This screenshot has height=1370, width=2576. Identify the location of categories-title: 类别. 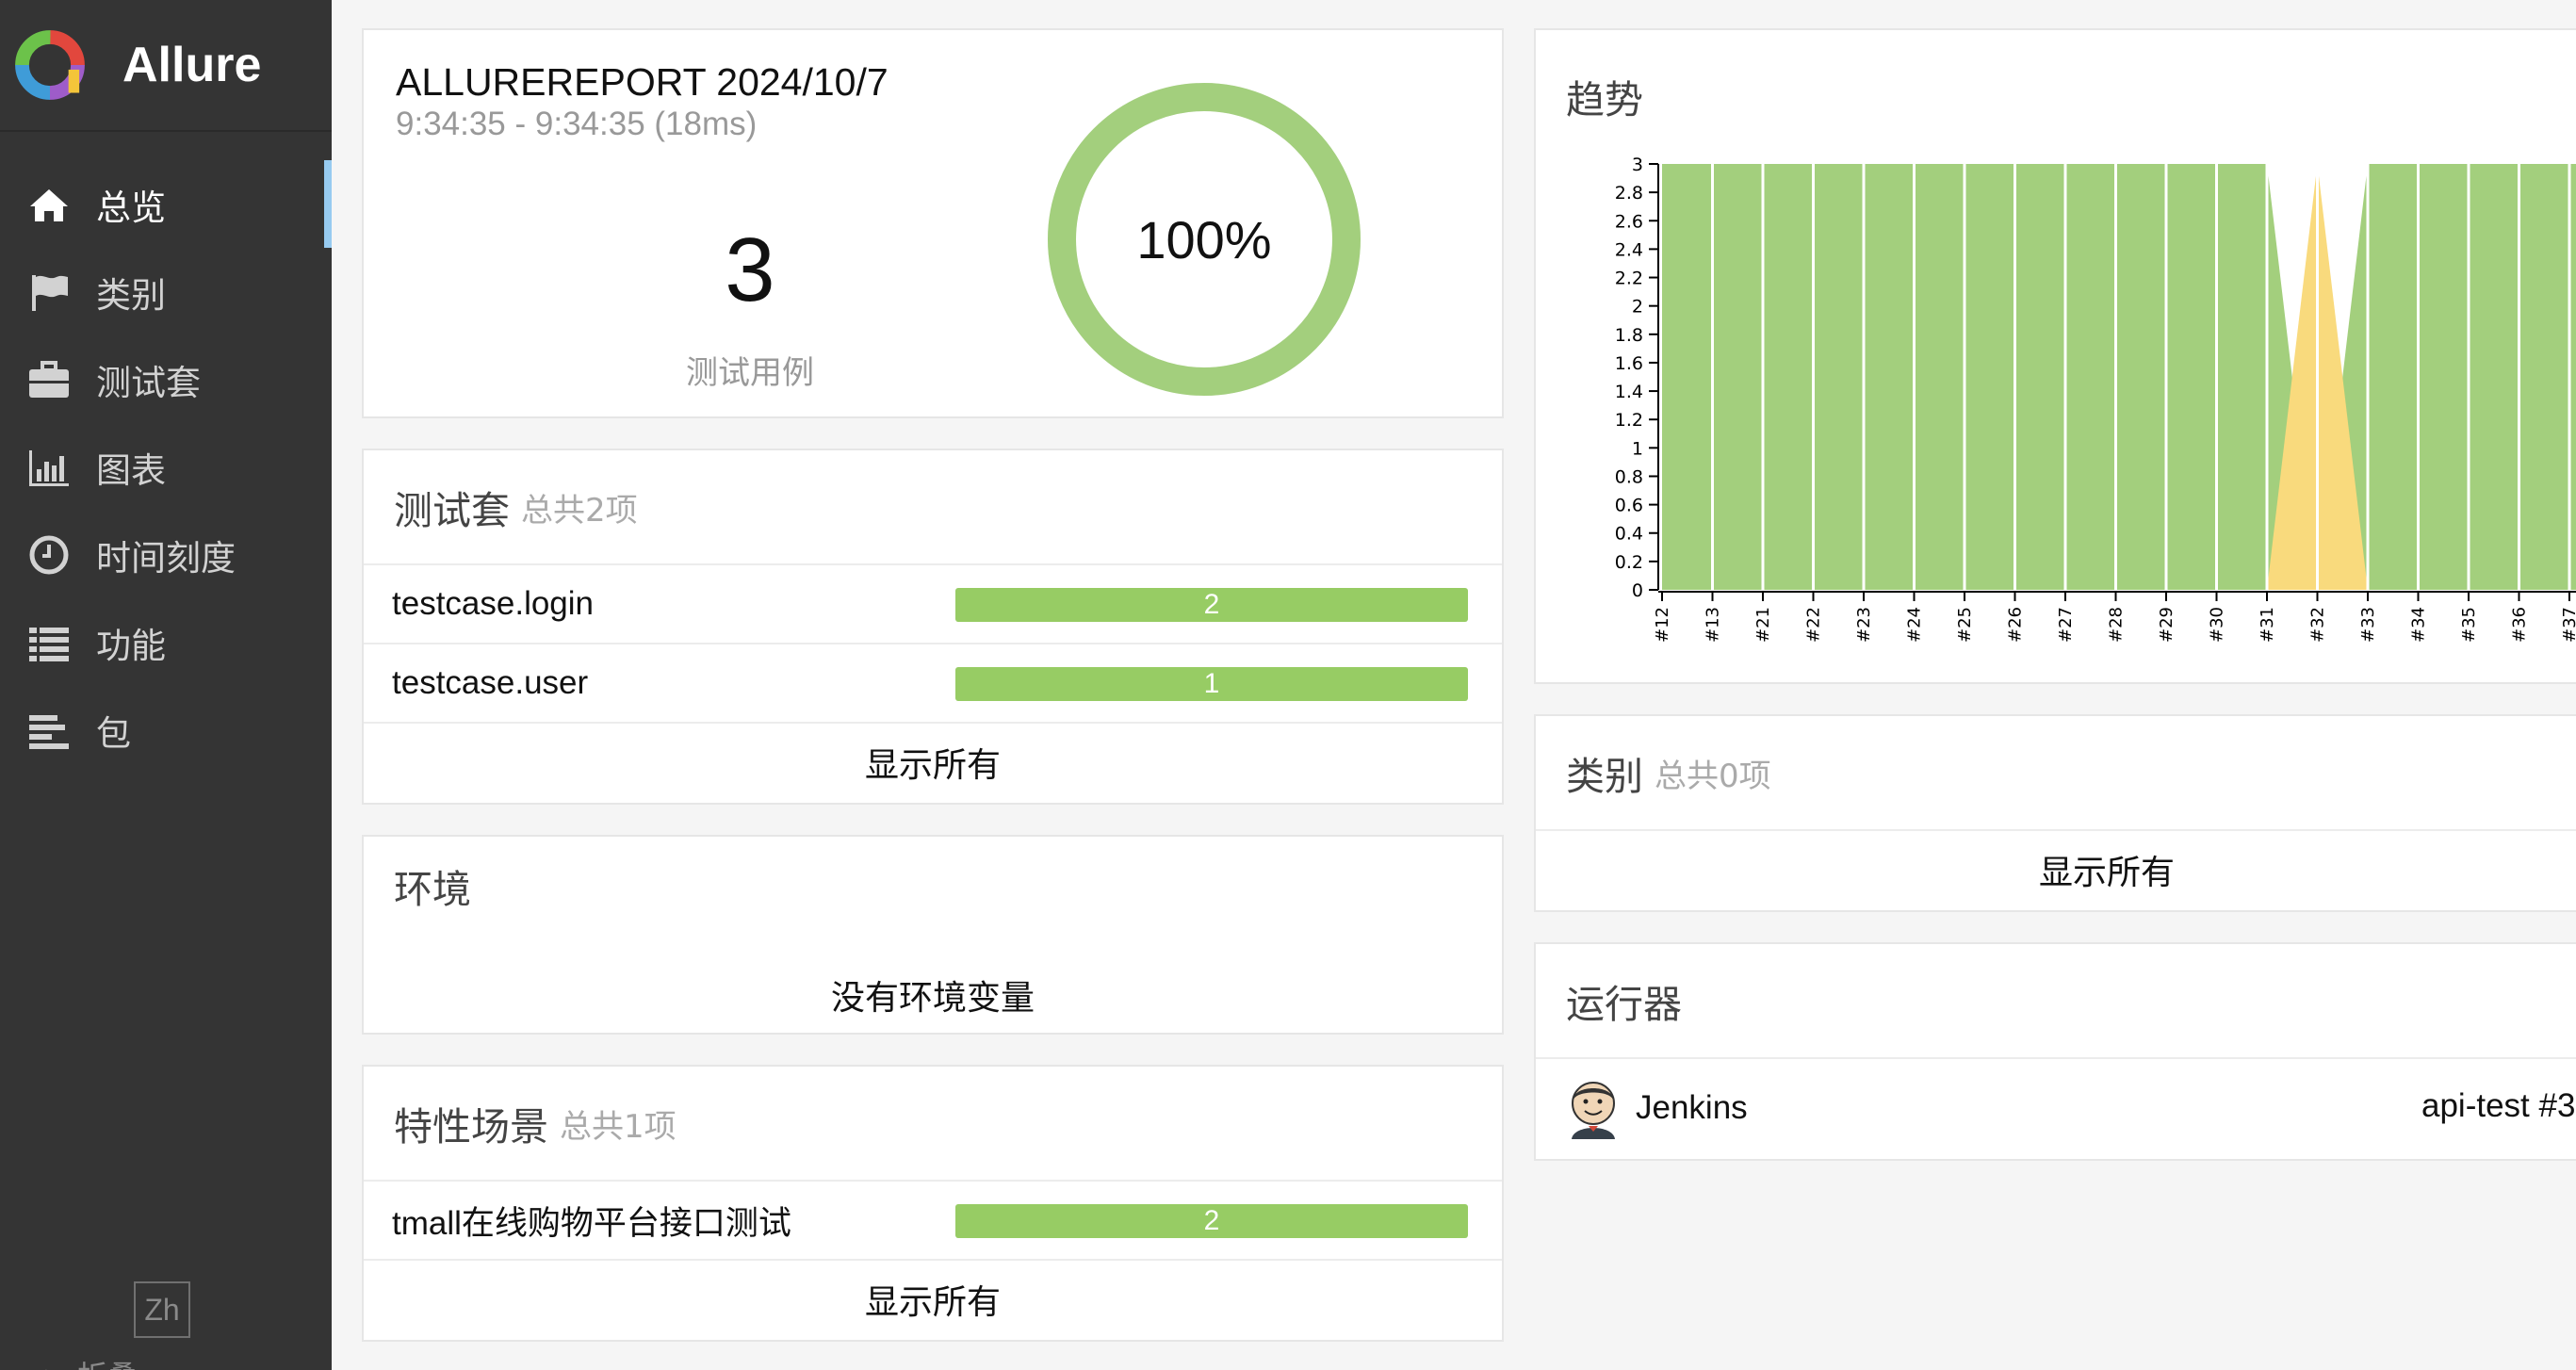
(1604, 777).